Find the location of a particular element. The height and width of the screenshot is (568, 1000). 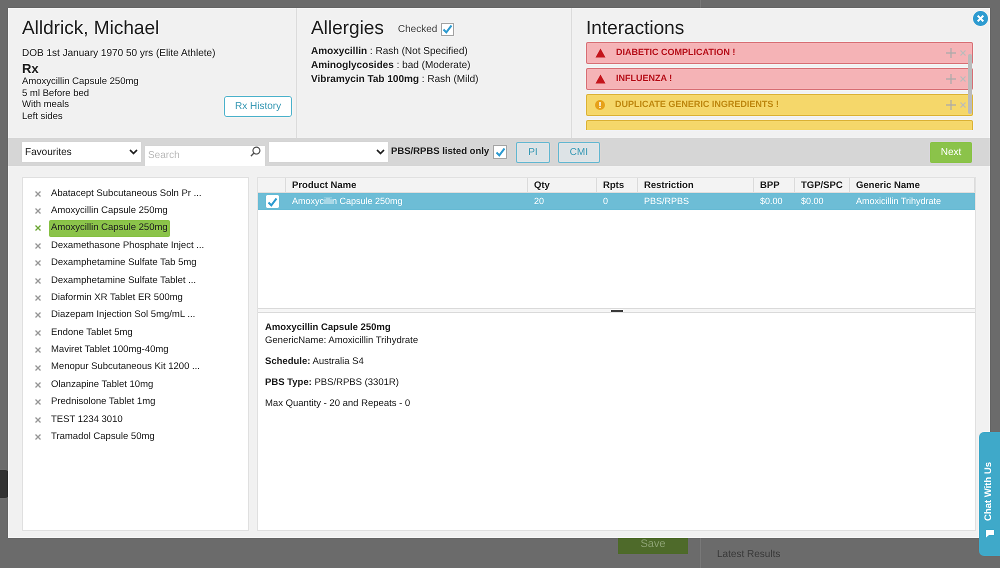

column-header: Generic Name is located at coordinates (912, 185).